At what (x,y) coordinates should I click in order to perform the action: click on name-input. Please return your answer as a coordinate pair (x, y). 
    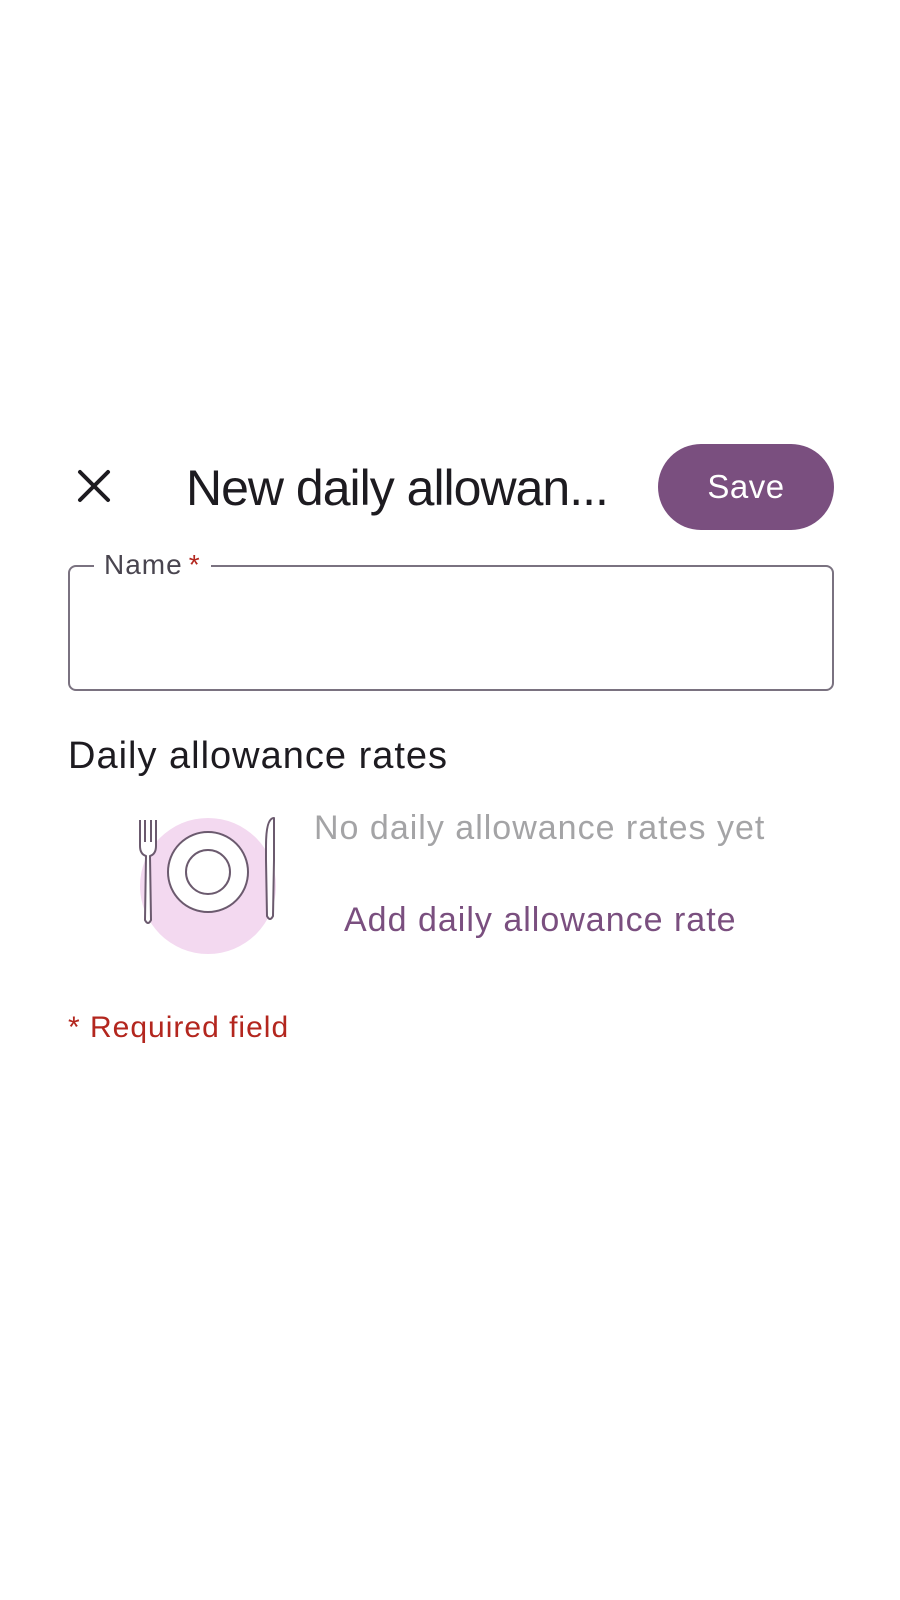
    Looking at the image, I should click on (452, 628).